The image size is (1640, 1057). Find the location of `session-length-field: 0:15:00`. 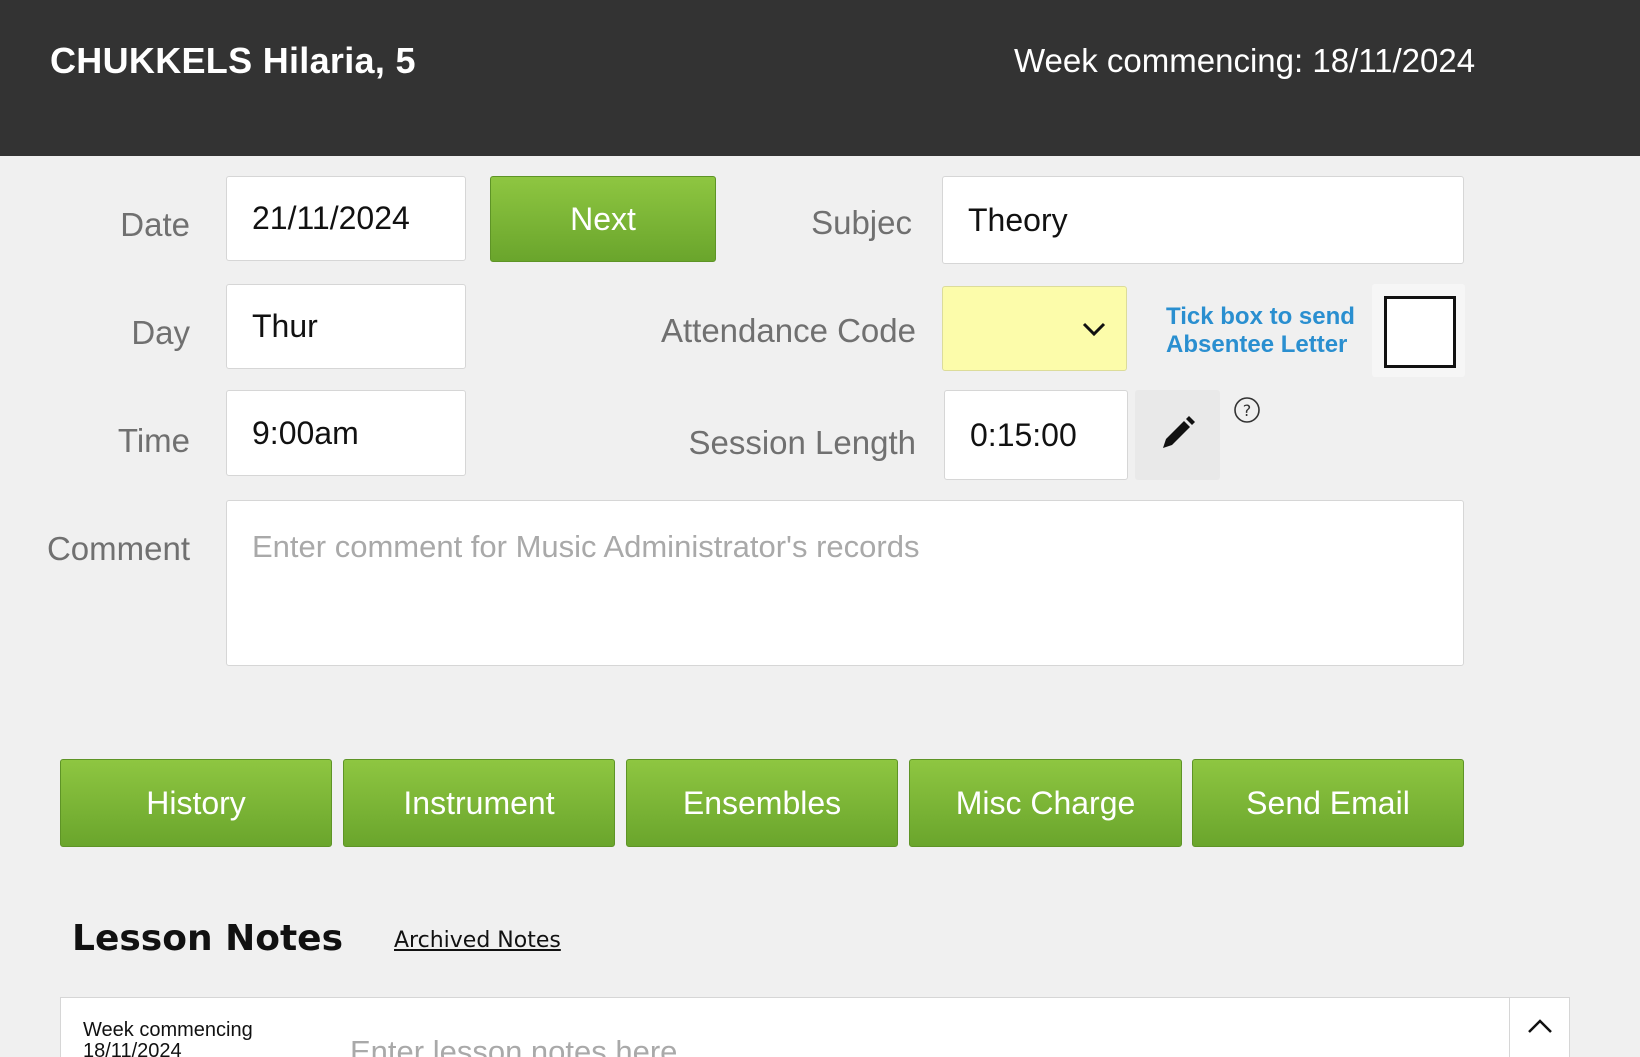

session-length-field: 0:15:00 is located at coordinates (1036, 435).